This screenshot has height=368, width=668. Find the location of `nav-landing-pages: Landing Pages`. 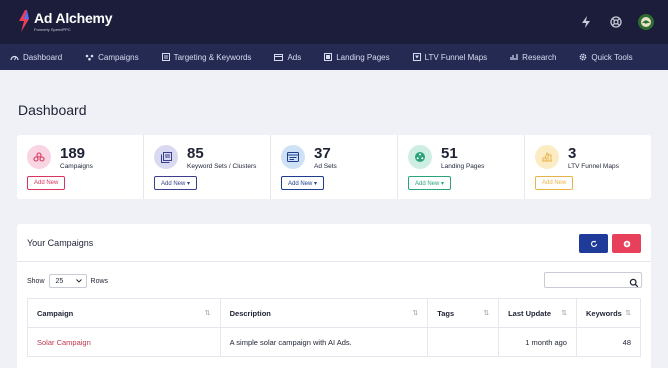

nav-landing-pages: Landing Pages is located at coordinates (357, 57).